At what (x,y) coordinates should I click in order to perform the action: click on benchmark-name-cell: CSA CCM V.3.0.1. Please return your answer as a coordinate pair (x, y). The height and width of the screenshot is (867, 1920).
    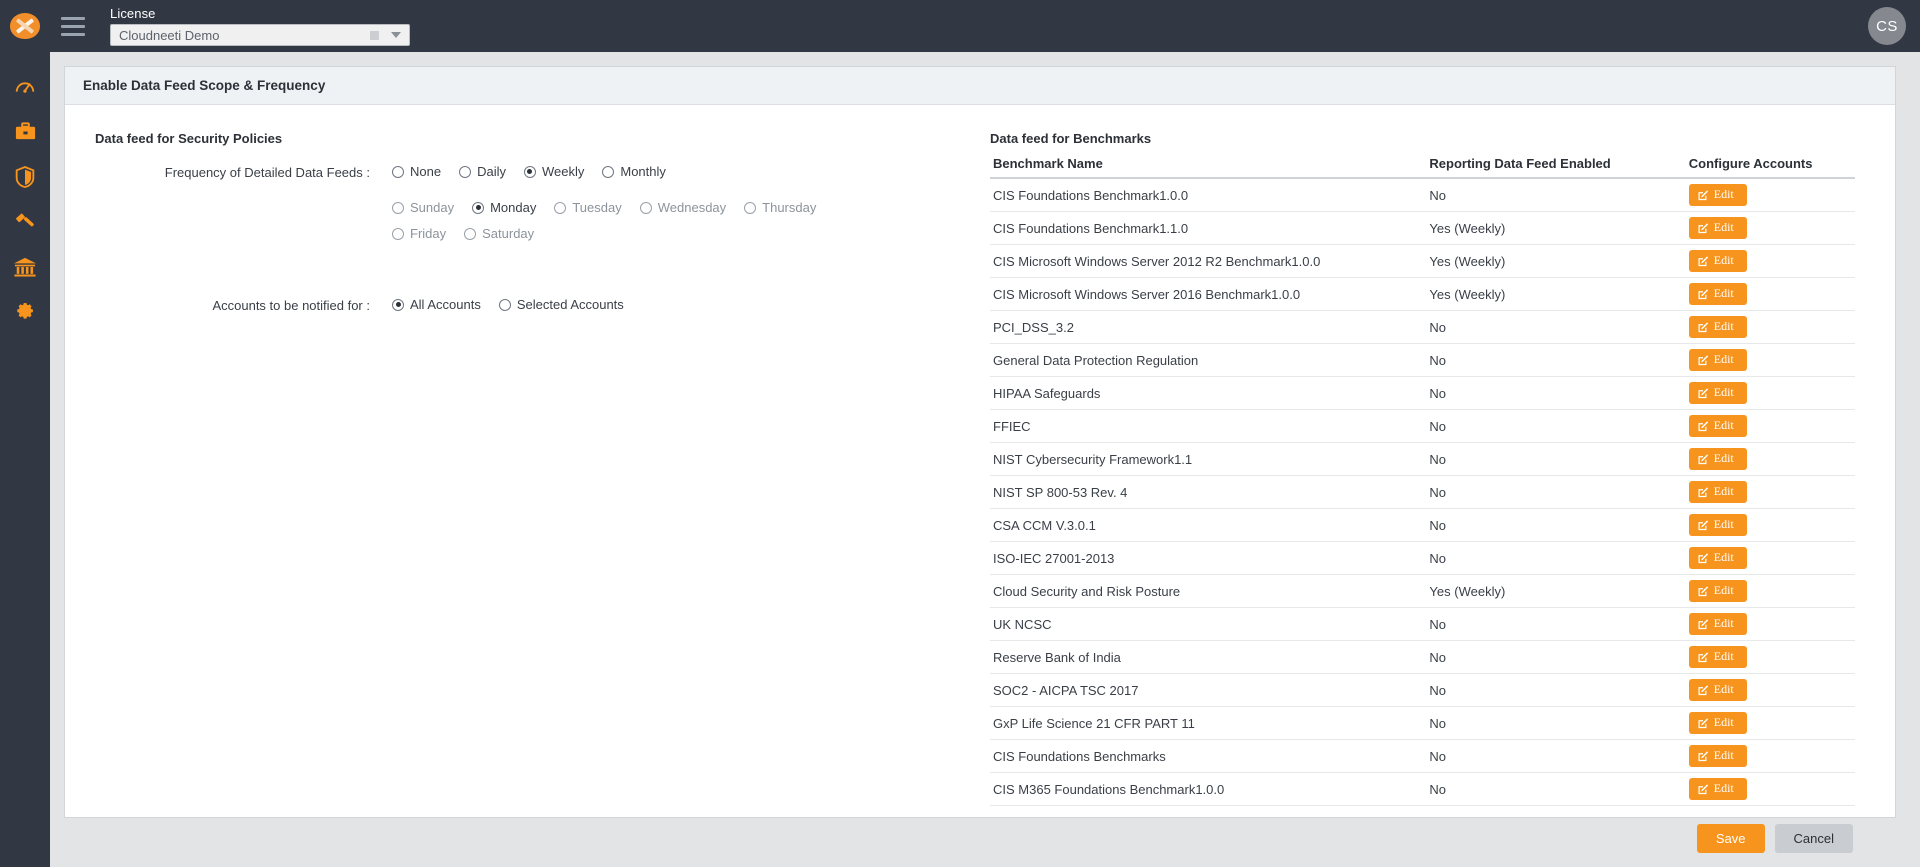
    Looking at the image, I should click on (1208, 525).